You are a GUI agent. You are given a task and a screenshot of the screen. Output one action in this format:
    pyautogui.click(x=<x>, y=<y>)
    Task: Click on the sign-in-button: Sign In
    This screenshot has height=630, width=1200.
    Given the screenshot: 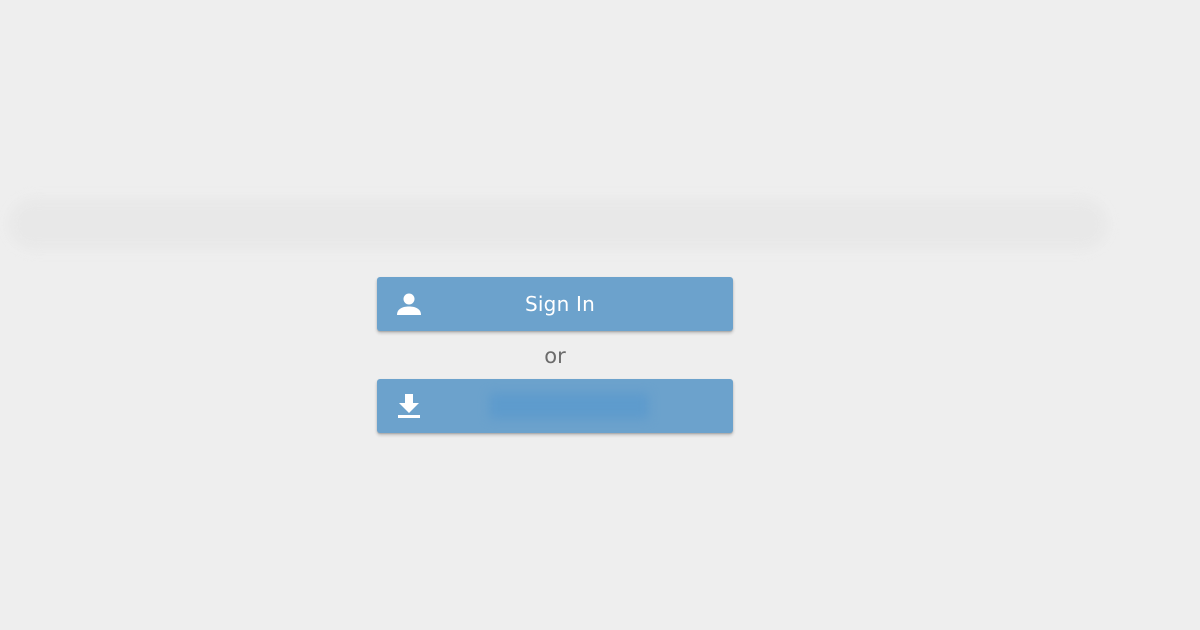 What is the action you would take?
    pyautogui.click(x=555, y=304)
    